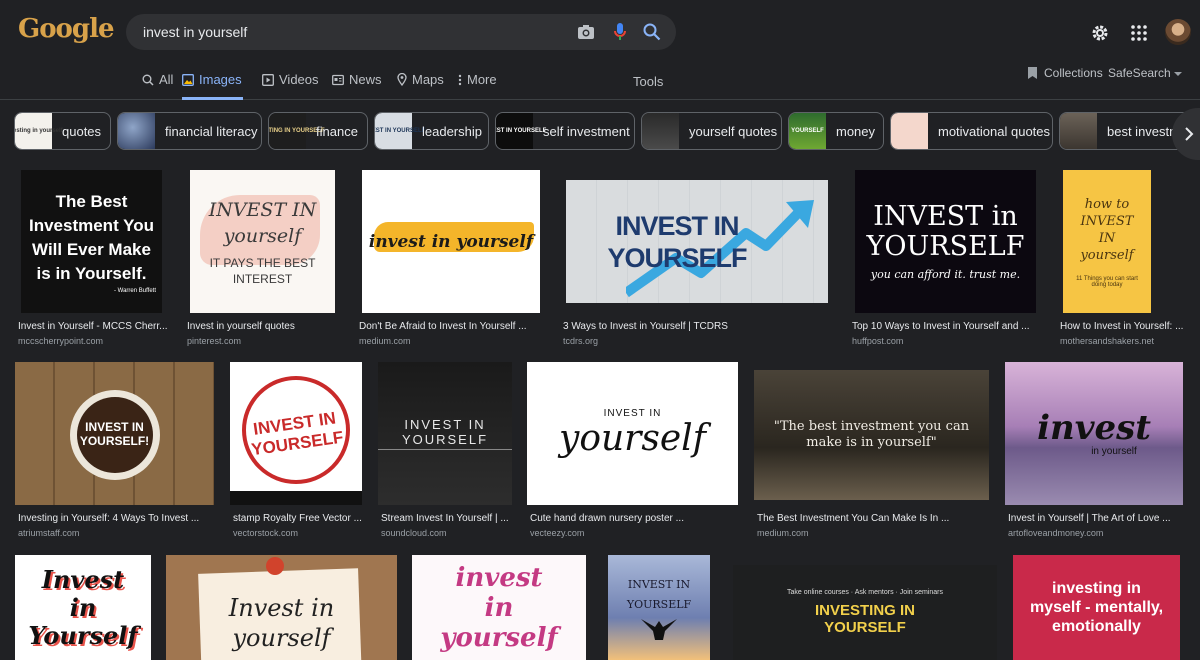  What do you see at coordinates (632, 438) in the screenshot?
I see `thumbnail-subtext: yourself` at bounding box center [632, 438].